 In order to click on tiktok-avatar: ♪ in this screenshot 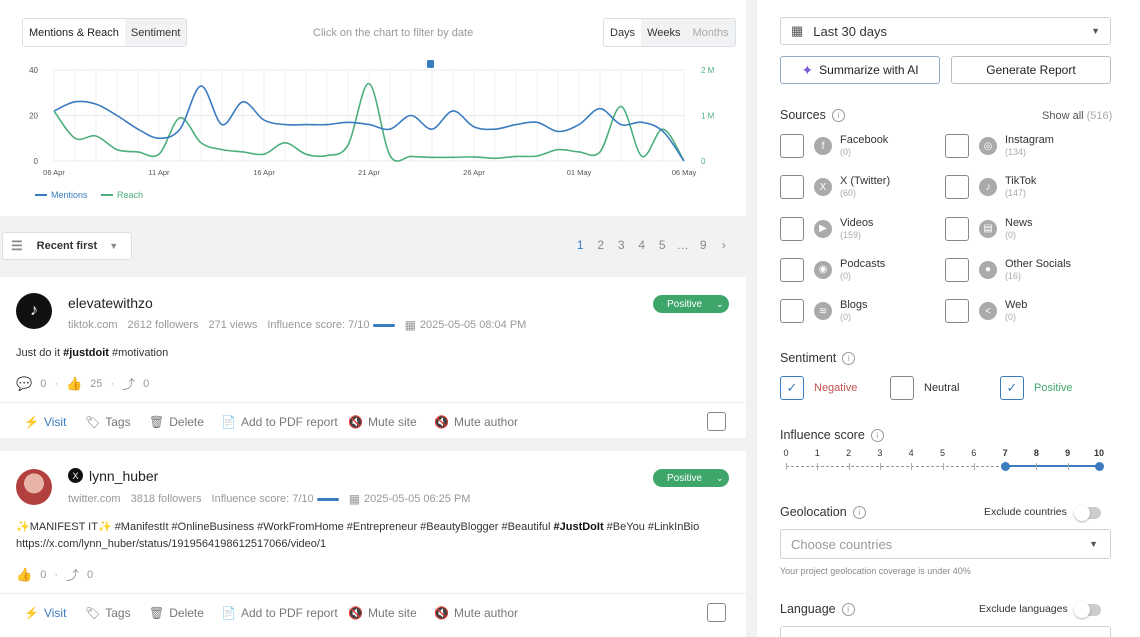, I will do `click(34, 311)`.